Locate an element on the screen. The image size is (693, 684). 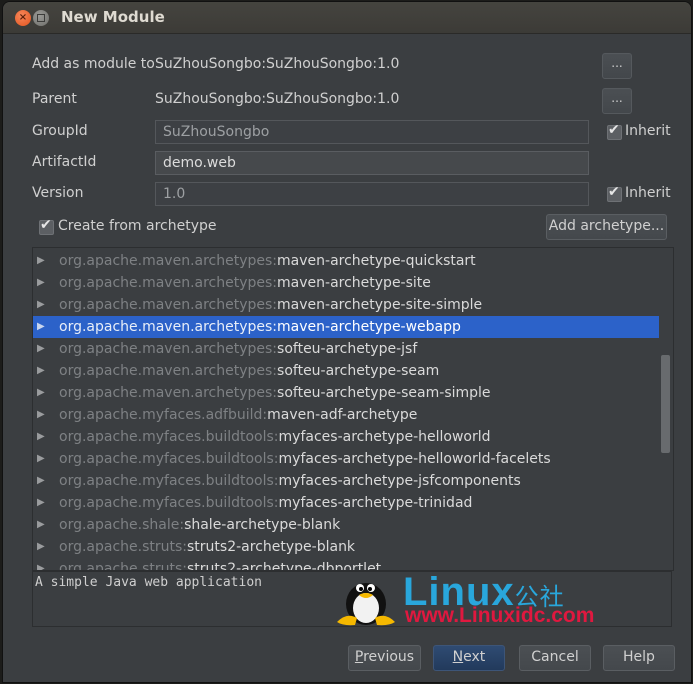
add-as-module-value: SuZhouSongbo:SuZhouSongbo:1.0 is located at coordinates (277, 64).